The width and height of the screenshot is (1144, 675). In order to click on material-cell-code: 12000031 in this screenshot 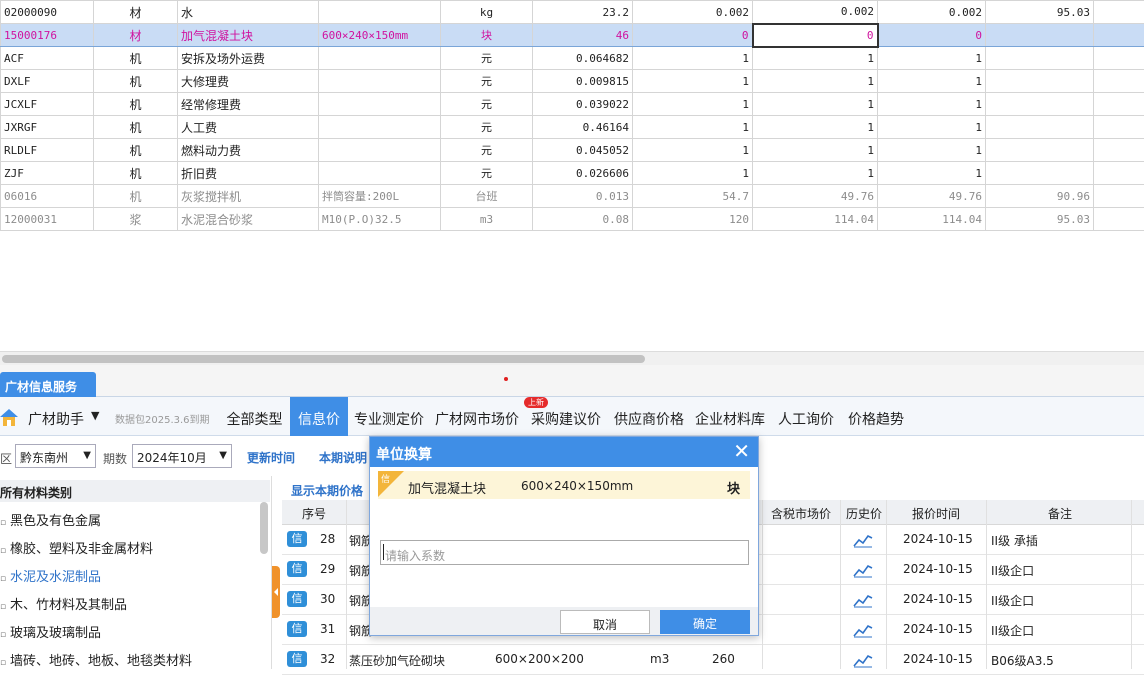, I will do `click(47, 219)`.